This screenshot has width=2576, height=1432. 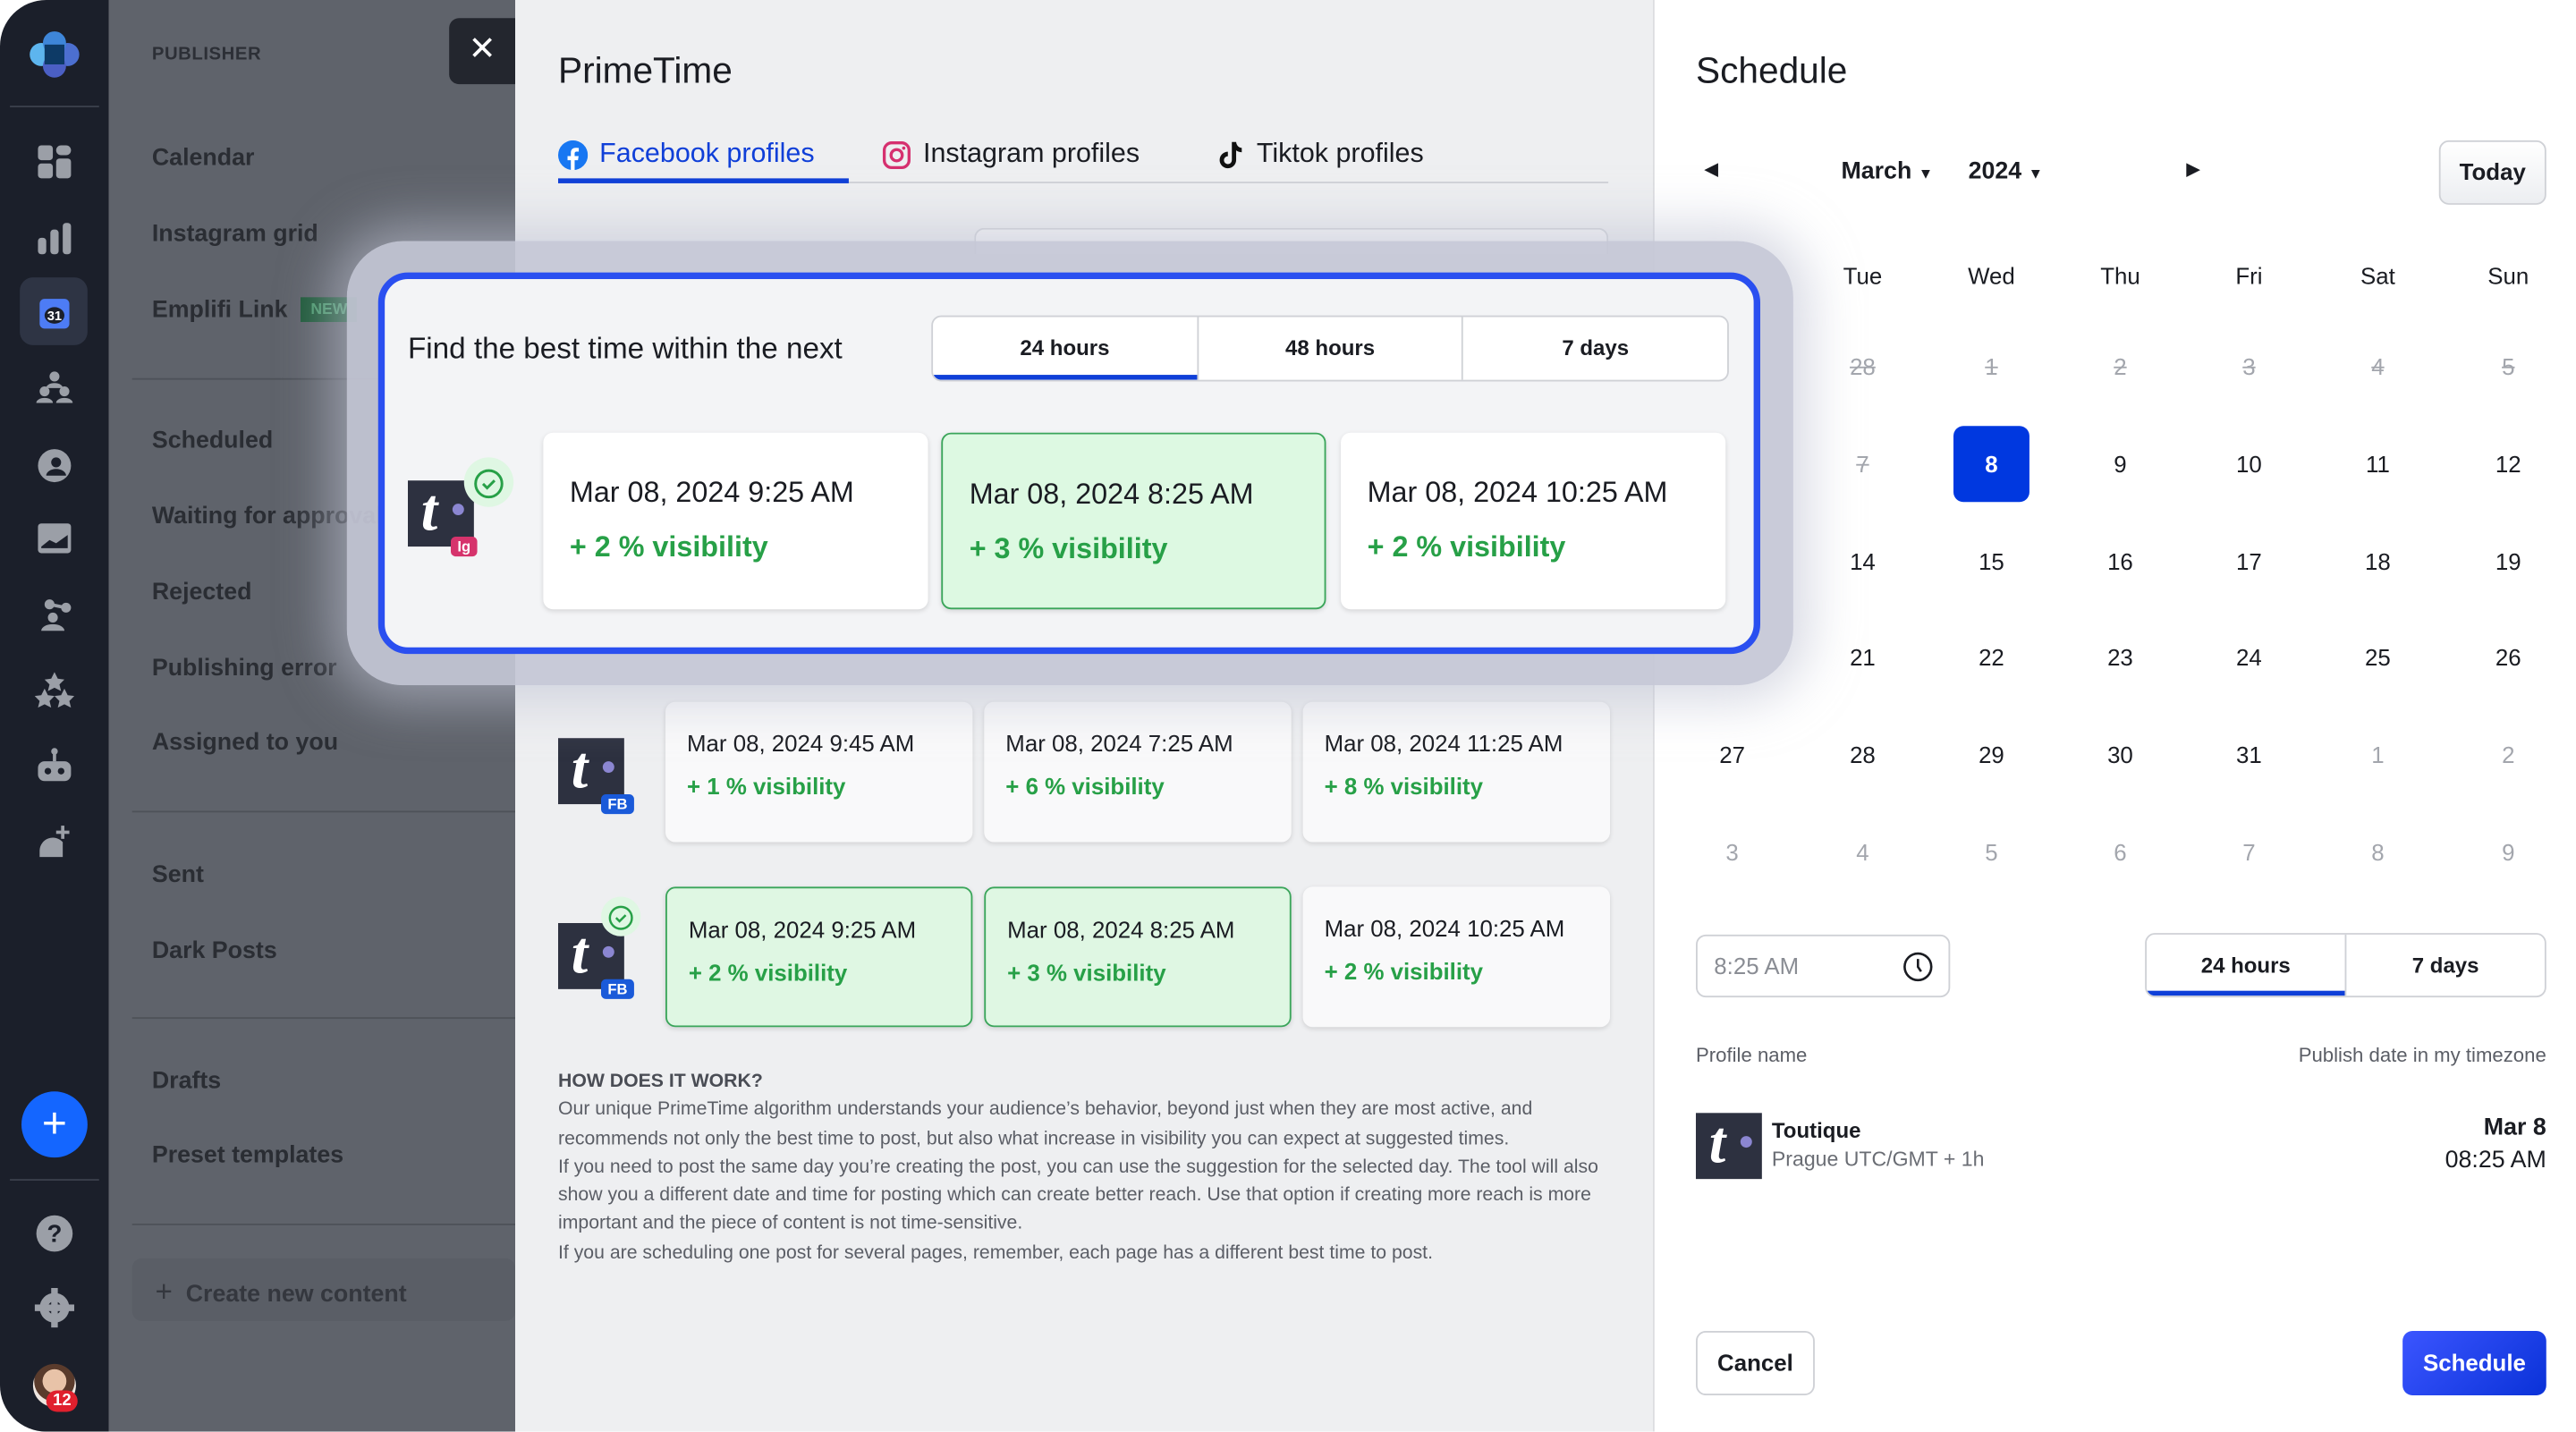 What do you see at coordinates (235, 235) in the screenshot?
I see `nav-item: Instagram grid` at bounding box center [235, 235].